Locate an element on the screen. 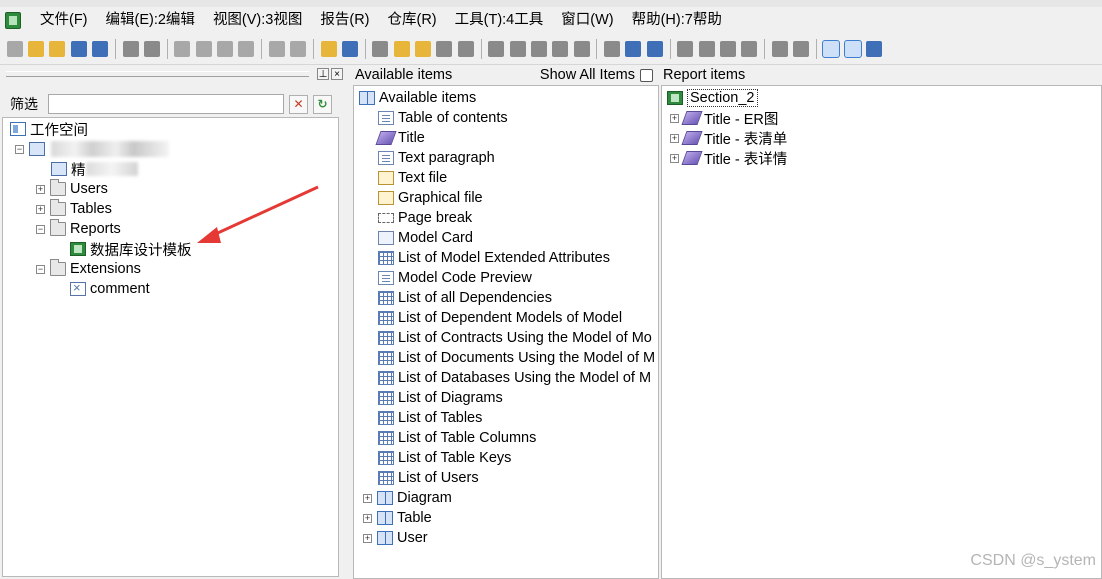  list-item: List of Users is located at coordinates (428, 478).